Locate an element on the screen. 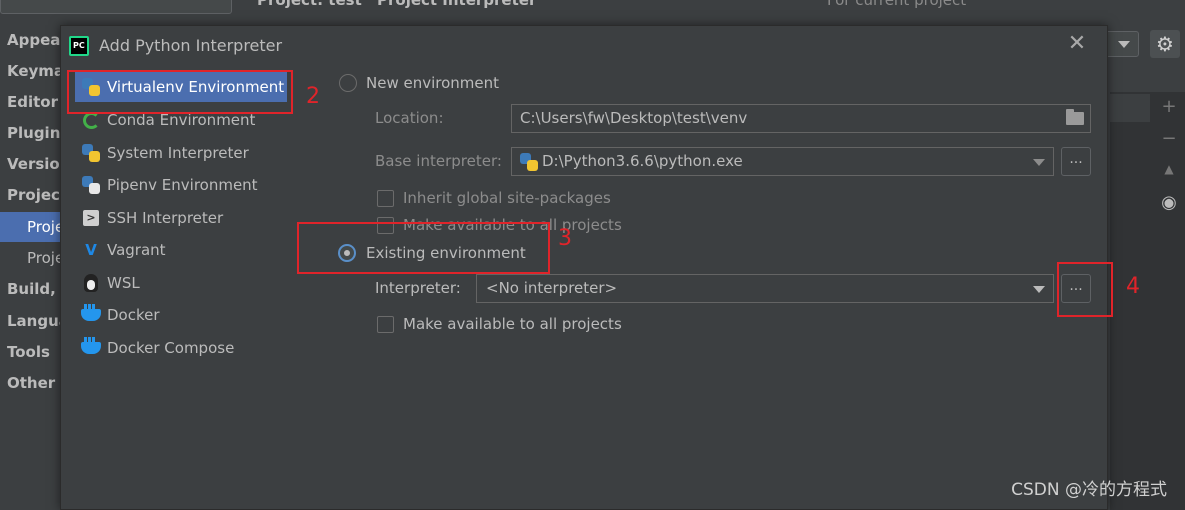  pycharm-logo-icon: PC is located at coordinates (79, 46).